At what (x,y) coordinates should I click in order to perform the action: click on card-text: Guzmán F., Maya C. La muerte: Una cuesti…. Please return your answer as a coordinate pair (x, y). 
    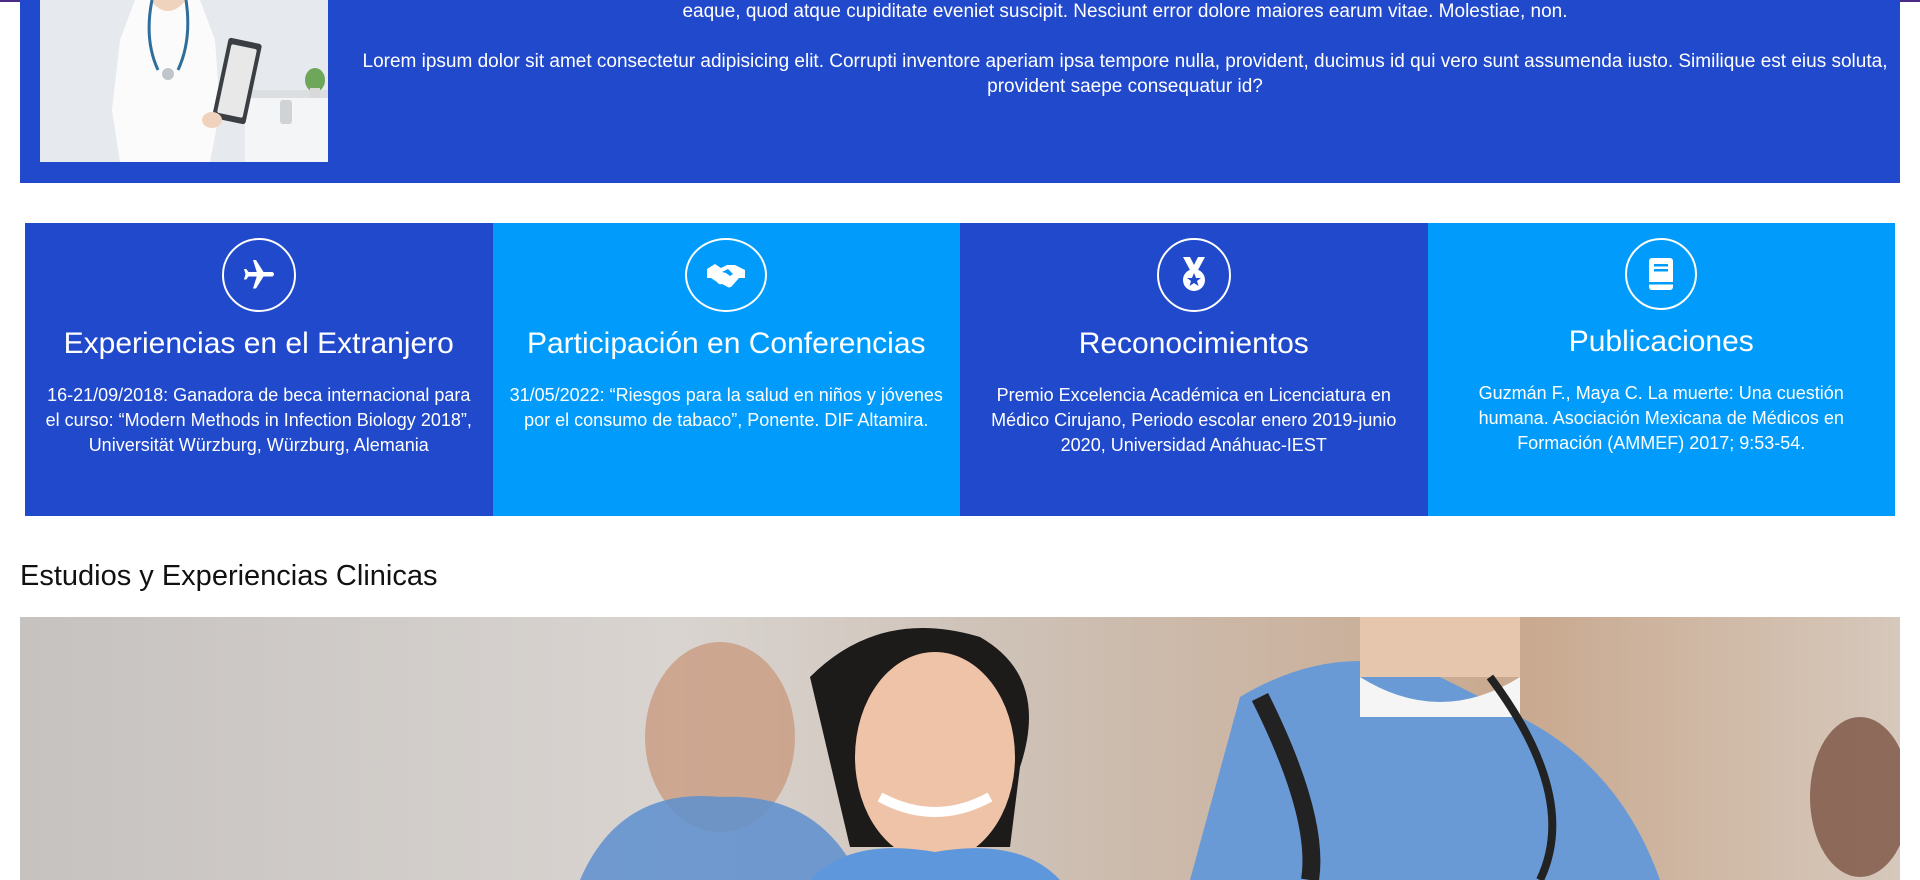
    Looking at the image, I should click on (1661, 418).